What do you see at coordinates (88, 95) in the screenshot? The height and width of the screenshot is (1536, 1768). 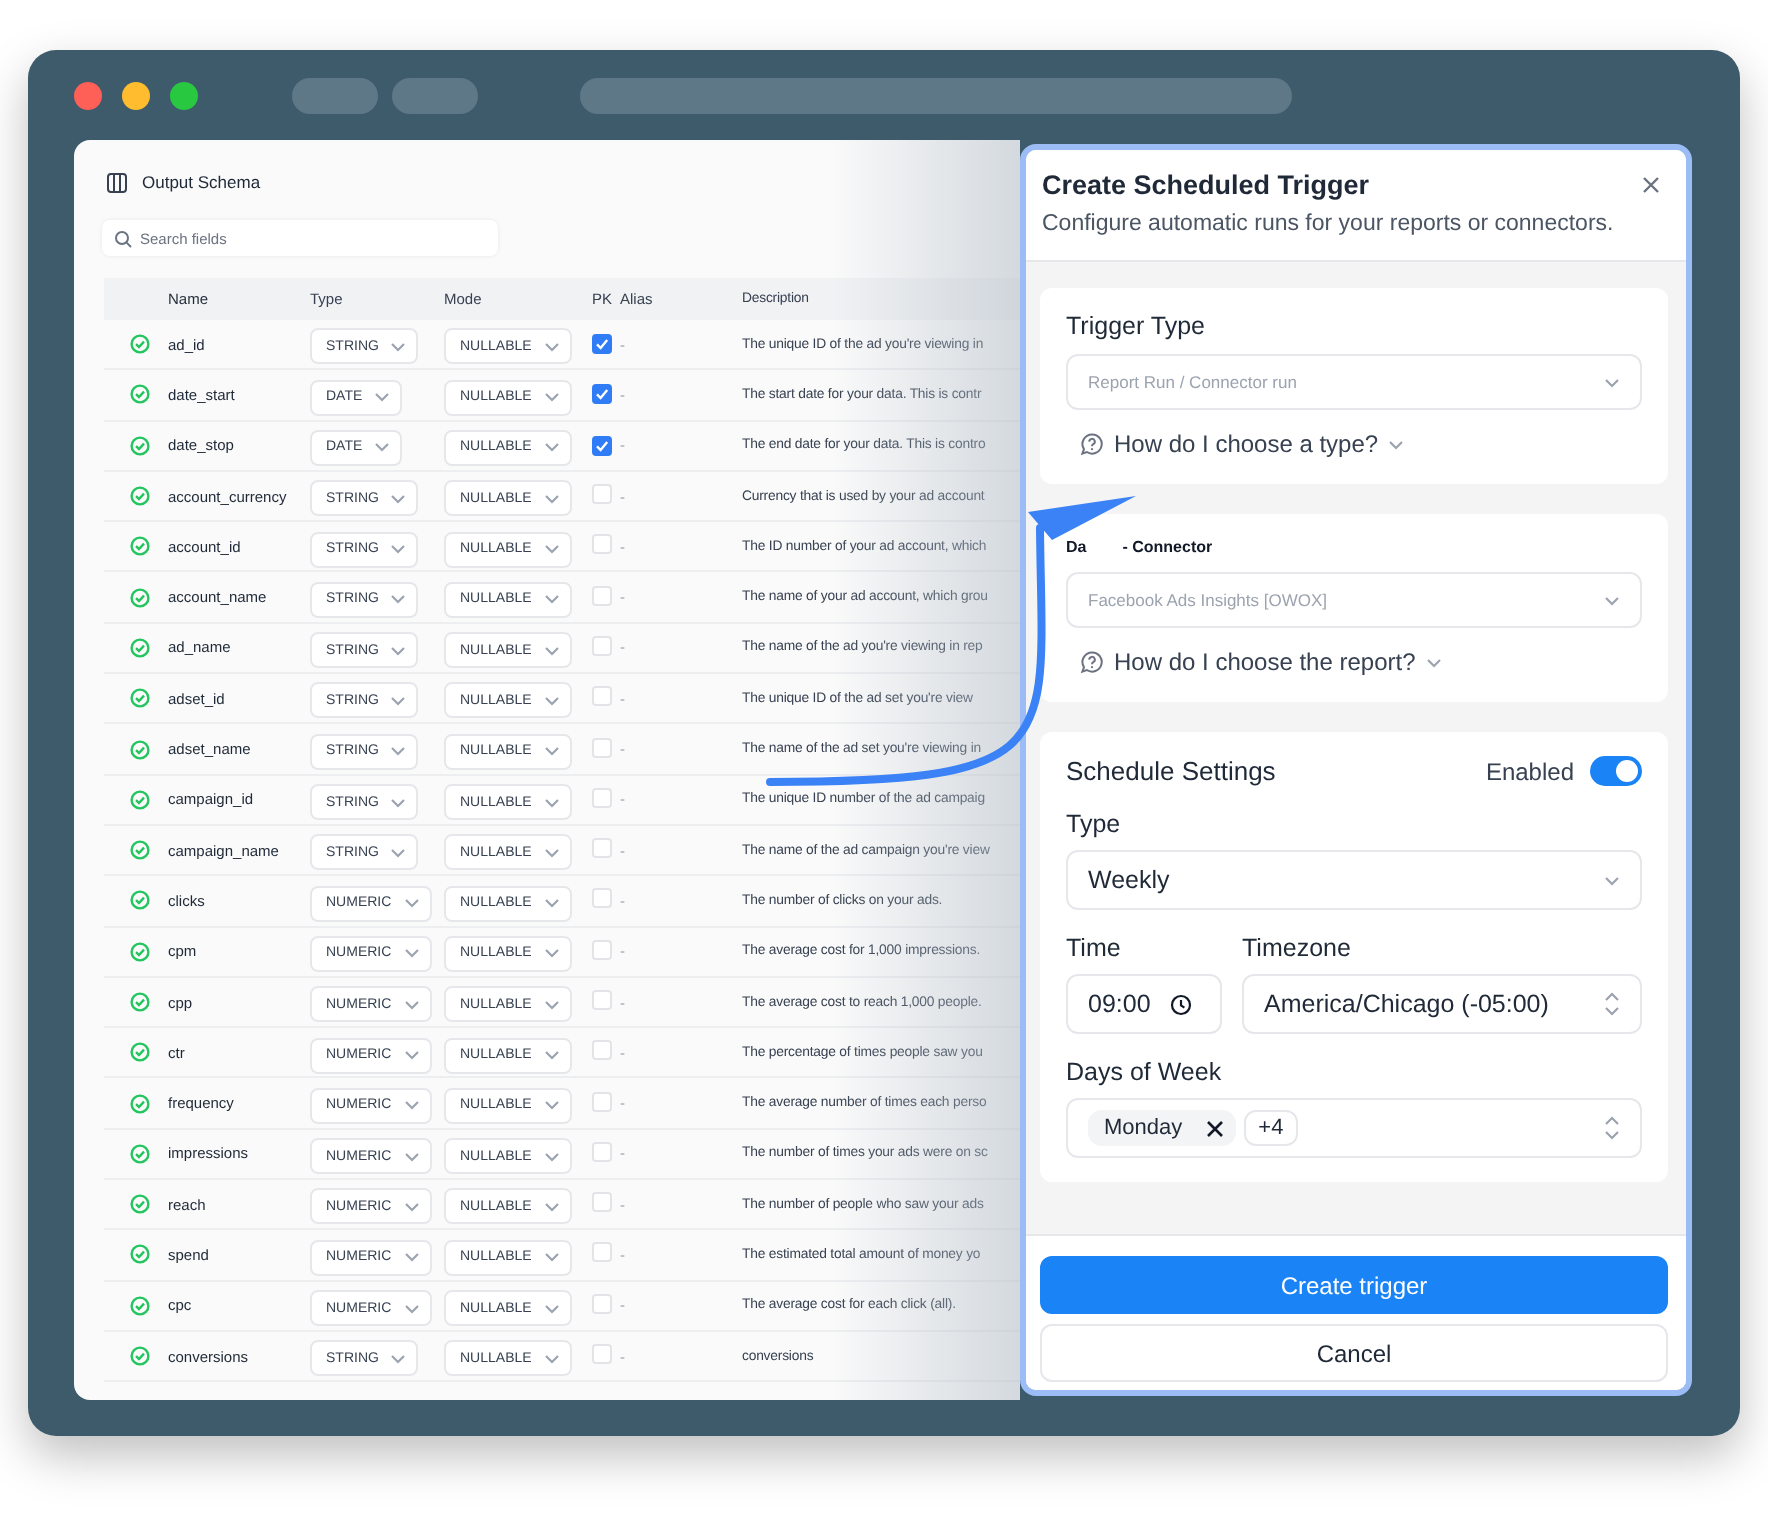 I see `close-window-icon` at bounding box center [88, 95].